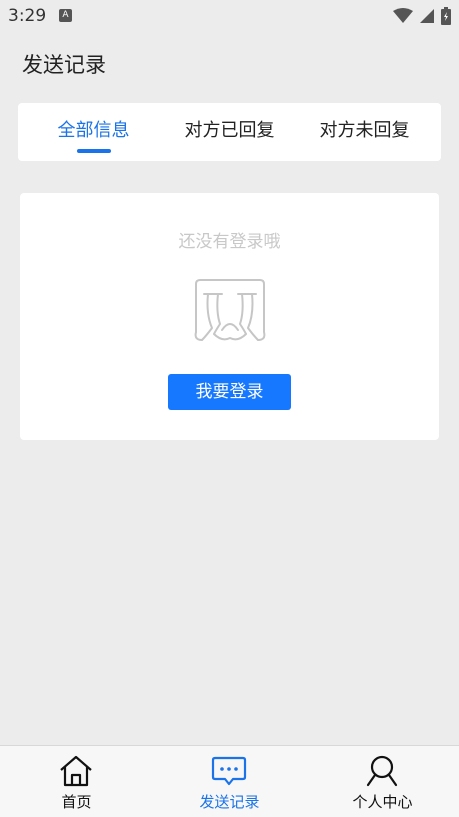 This screenshot has width=459, height=817. I want to click on status-bar: 3:29 A, so click(229, 16).